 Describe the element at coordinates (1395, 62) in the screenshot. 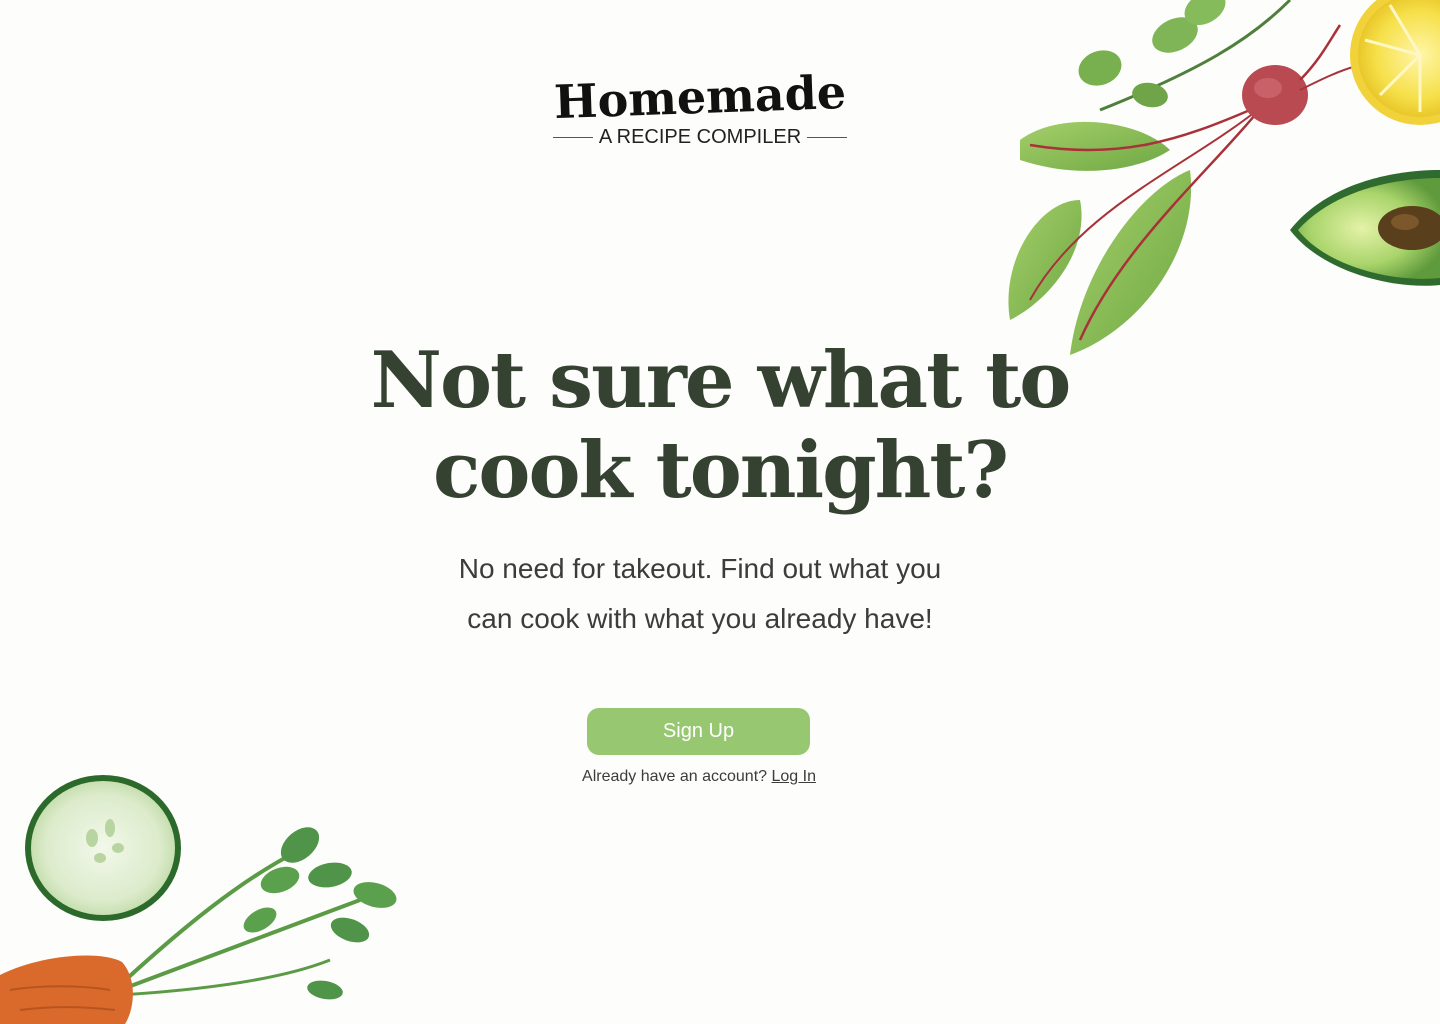

I see `lemon-slice-icon` at that location.